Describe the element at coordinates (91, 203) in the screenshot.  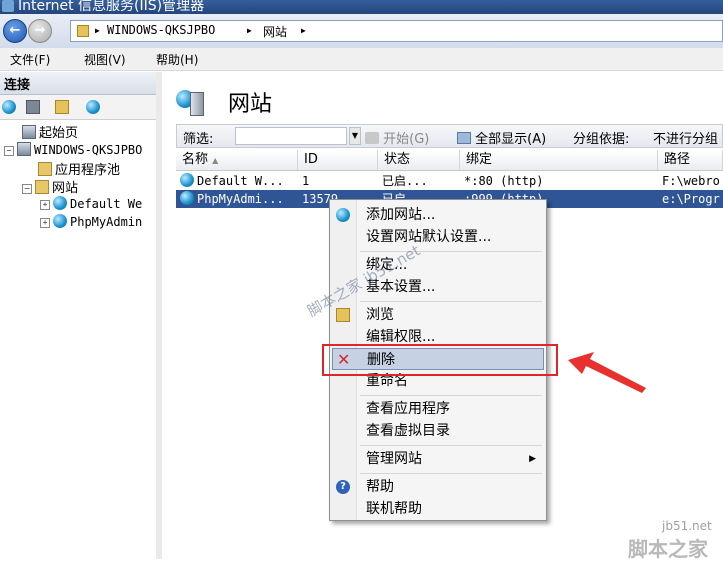
I see `tree-site-default: + Default We` at that location.